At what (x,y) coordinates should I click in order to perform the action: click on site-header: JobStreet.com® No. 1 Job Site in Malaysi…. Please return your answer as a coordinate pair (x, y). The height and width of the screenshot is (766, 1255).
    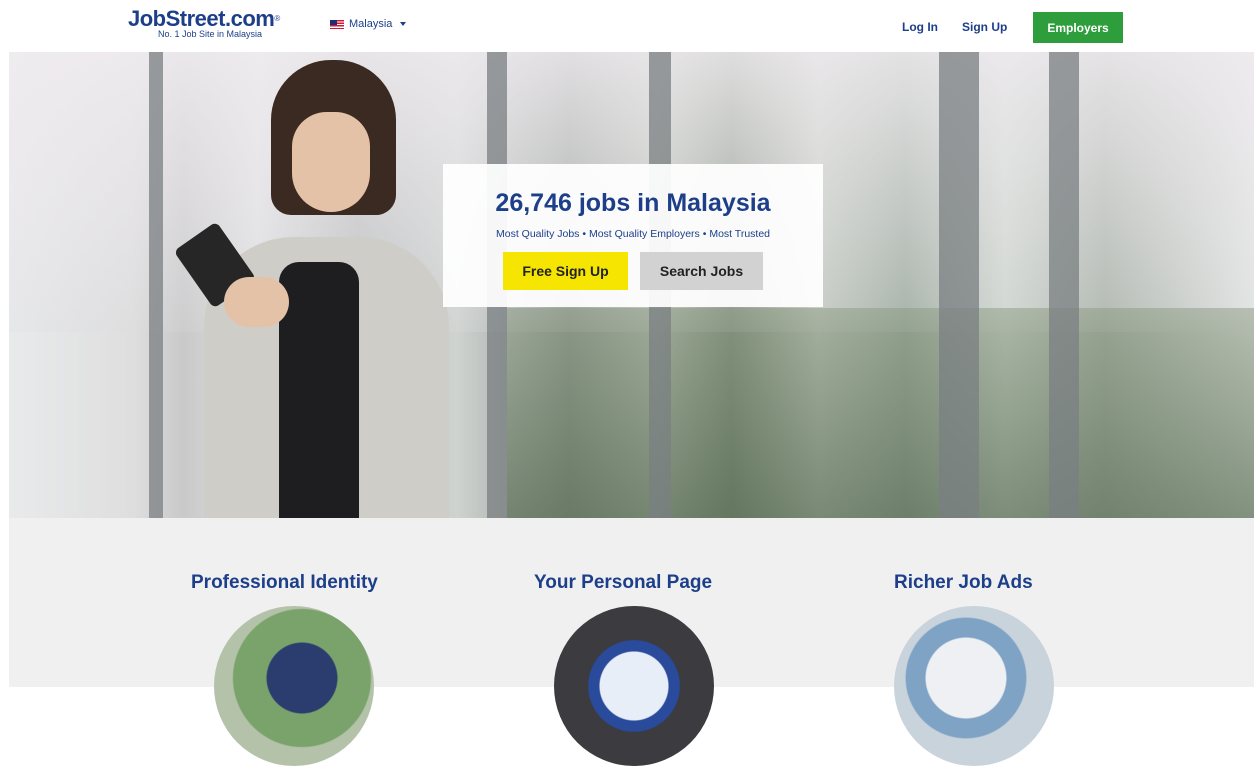
    Looking at the image, I should click on (627, 26).